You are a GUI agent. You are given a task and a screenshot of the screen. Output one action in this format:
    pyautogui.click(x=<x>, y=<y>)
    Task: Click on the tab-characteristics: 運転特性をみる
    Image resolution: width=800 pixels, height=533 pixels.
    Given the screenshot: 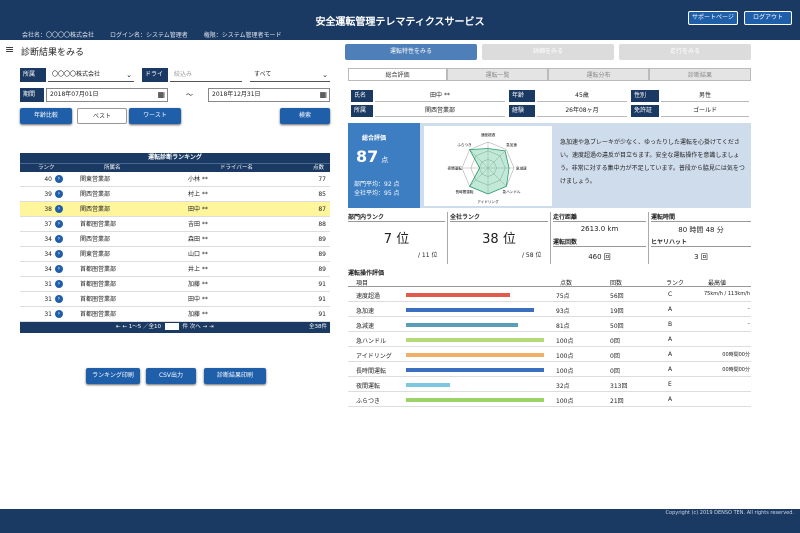 What is the action you would take?
    pyautogui.click(x=411, y=52)
    